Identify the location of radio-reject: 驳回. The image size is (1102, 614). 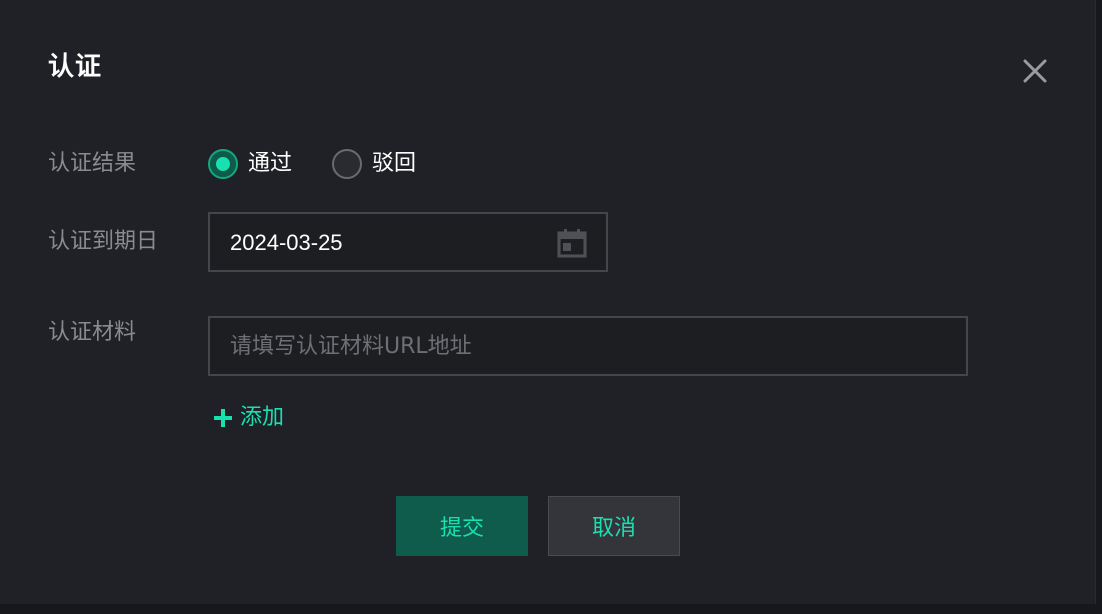
(374, 164).